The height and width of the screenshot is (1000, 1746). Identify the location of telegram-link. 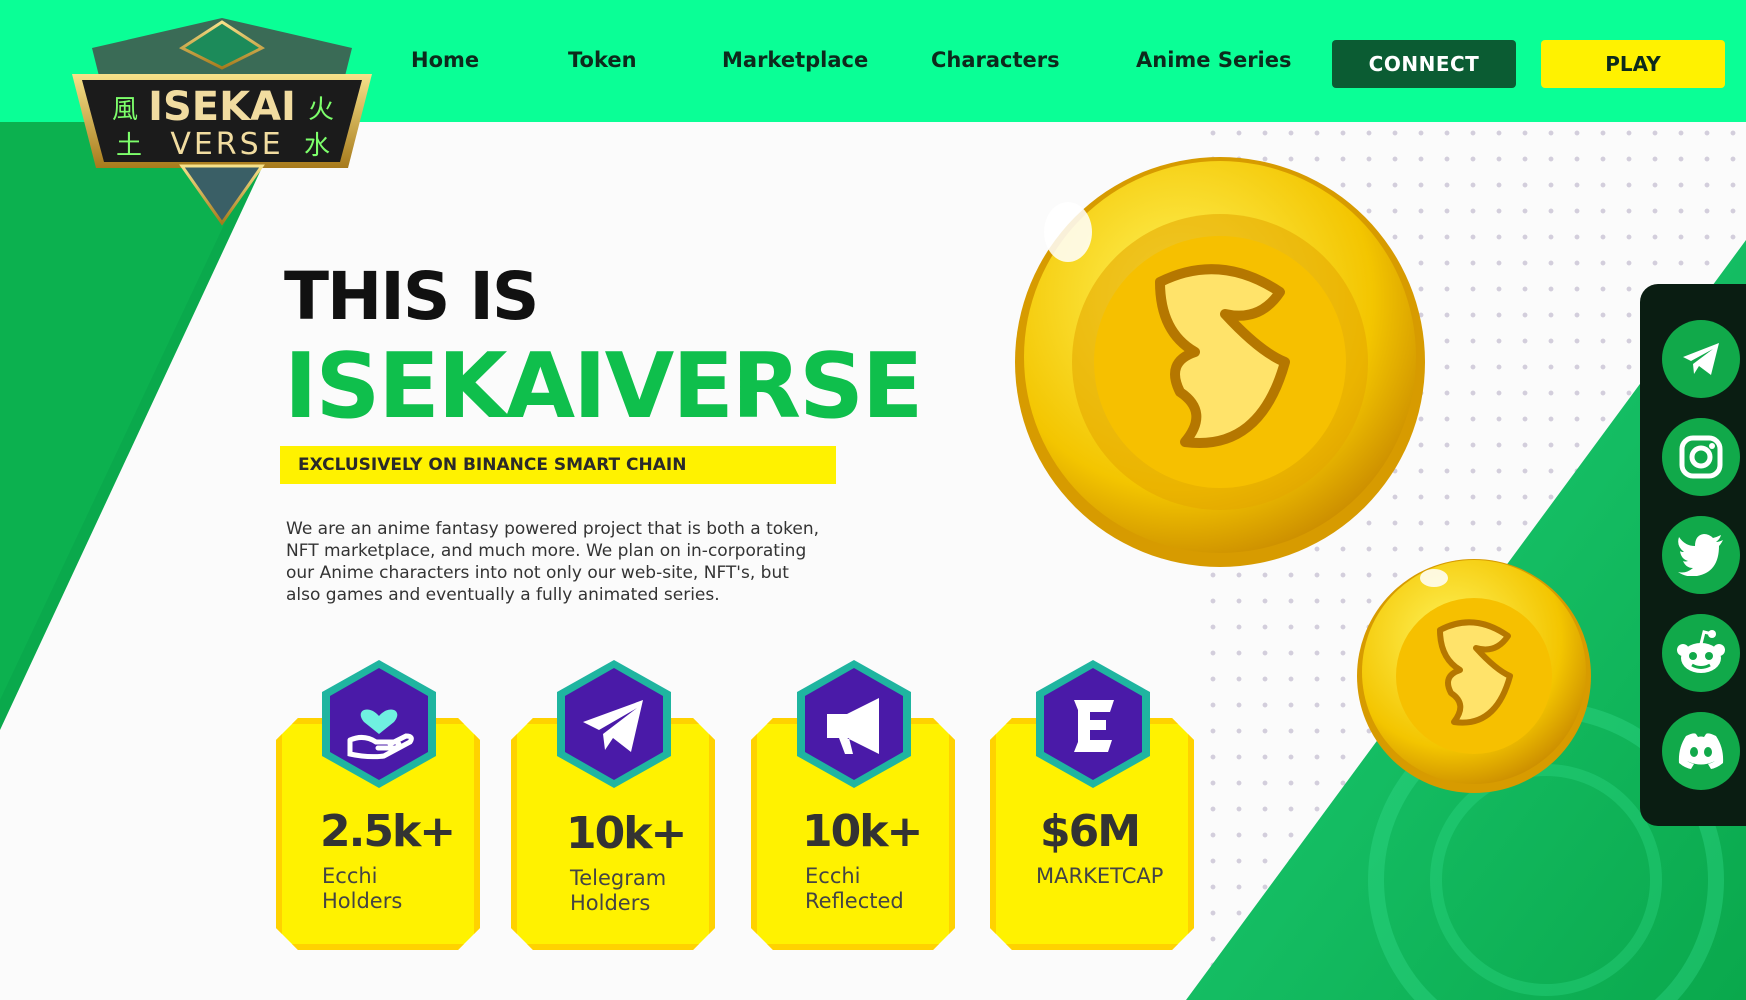
(1701, 359).